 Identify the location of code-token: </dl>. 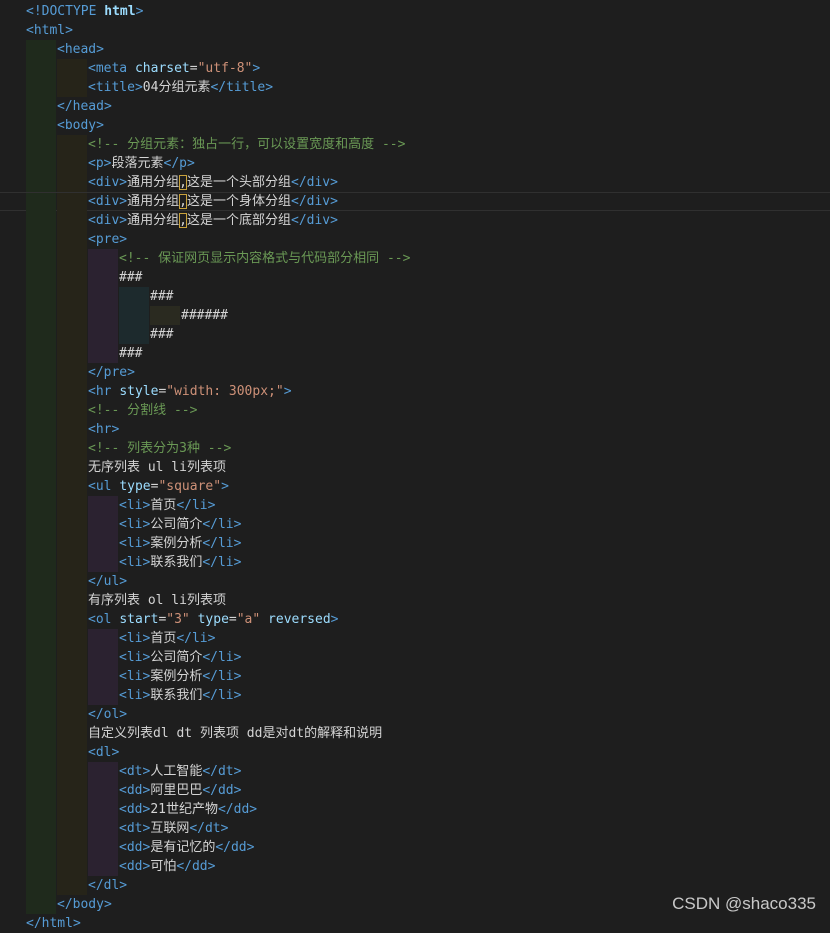
(108, 885).